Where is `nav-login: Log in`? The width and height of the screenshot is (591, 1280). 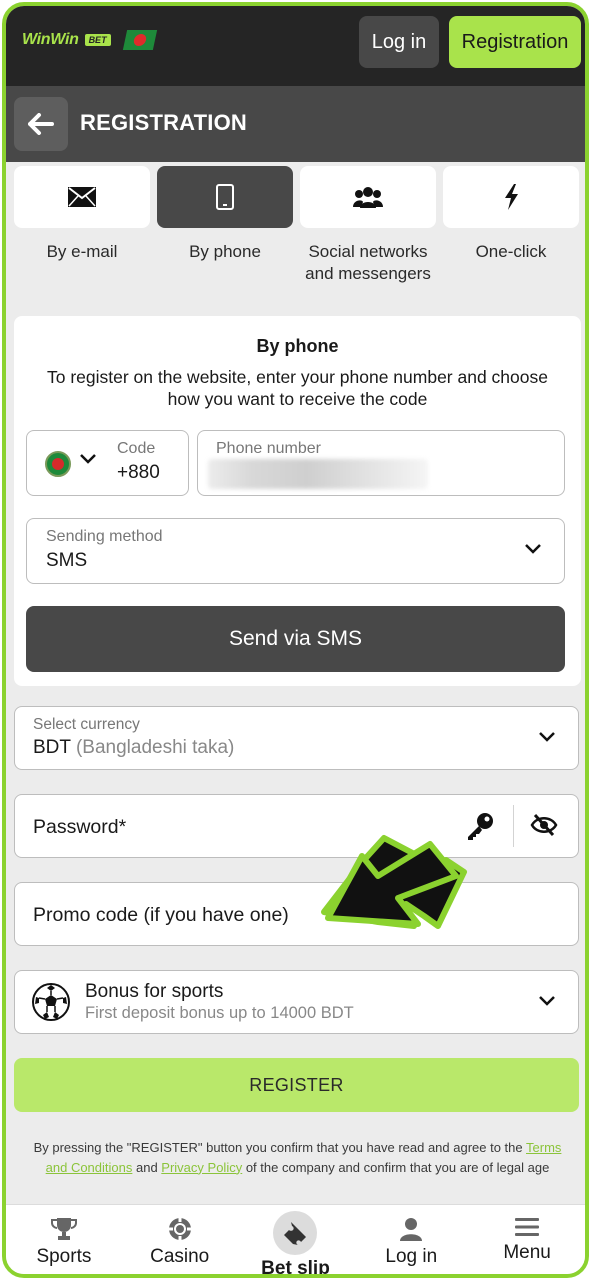 nav-login: Log in is located at coordinates (411, 1239).